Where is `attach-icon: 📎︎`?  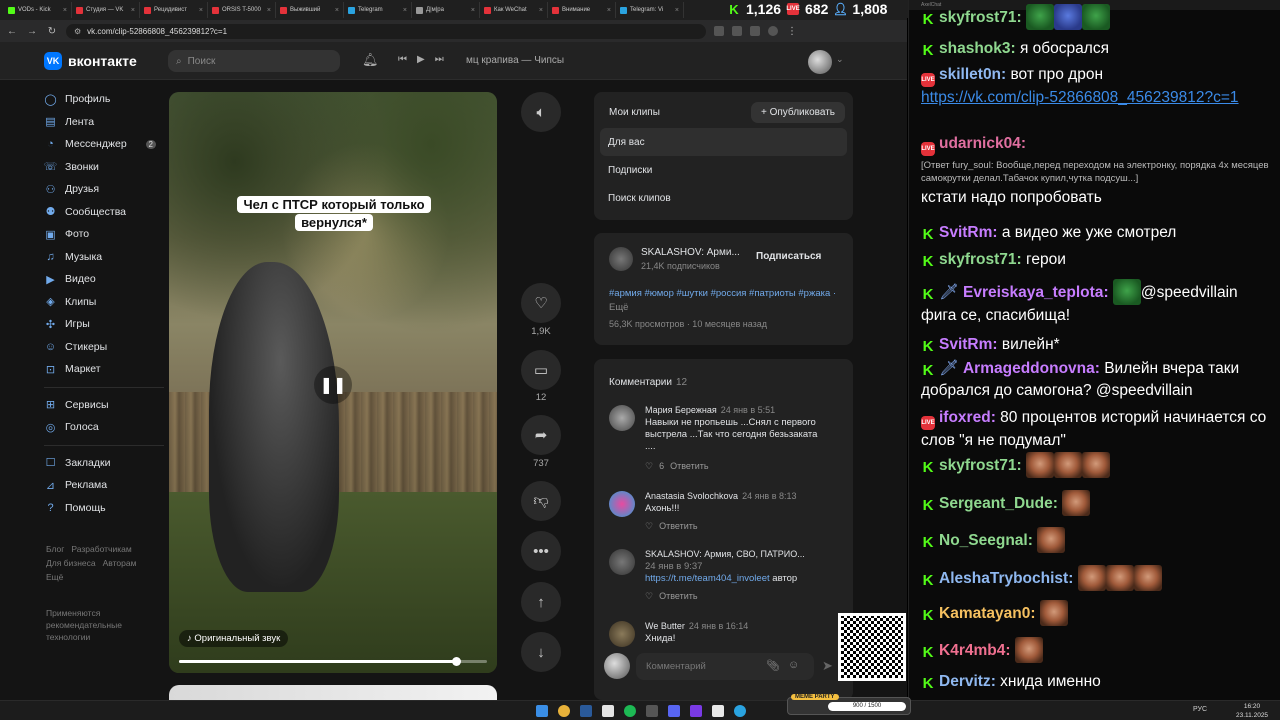 attach-icon: 📎︎ is located at coordinates (773, 665).